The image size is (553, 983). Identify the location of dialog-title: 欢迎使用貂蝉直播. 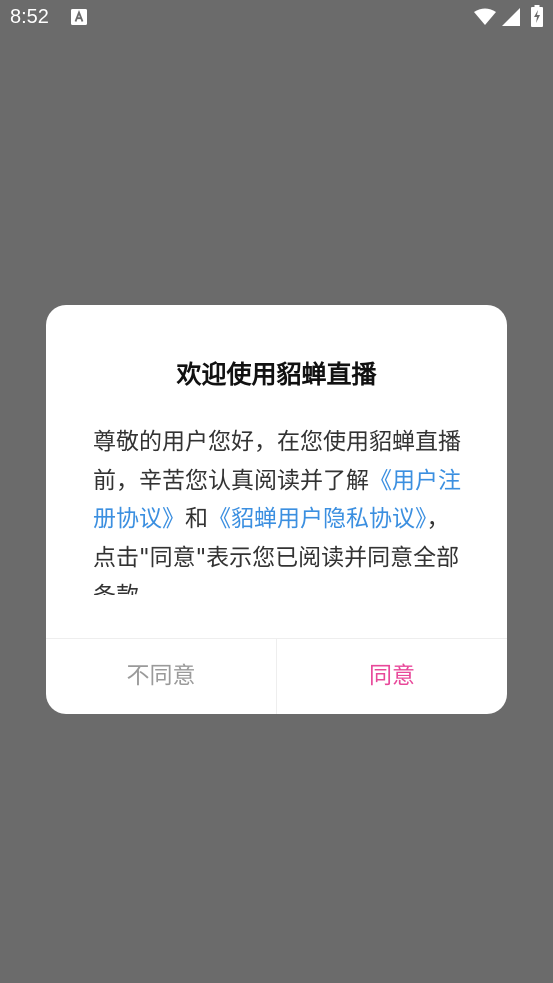
(276, 374).